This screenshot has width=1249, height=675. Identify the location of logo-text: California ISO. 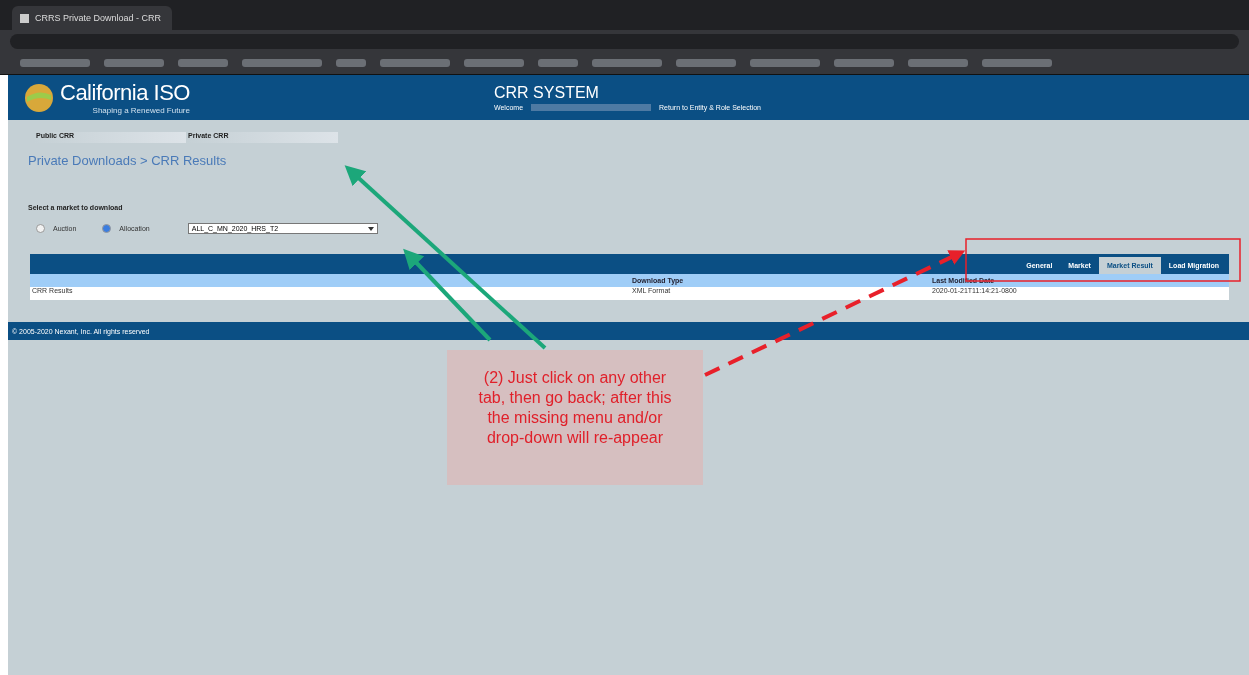
(125, 93).